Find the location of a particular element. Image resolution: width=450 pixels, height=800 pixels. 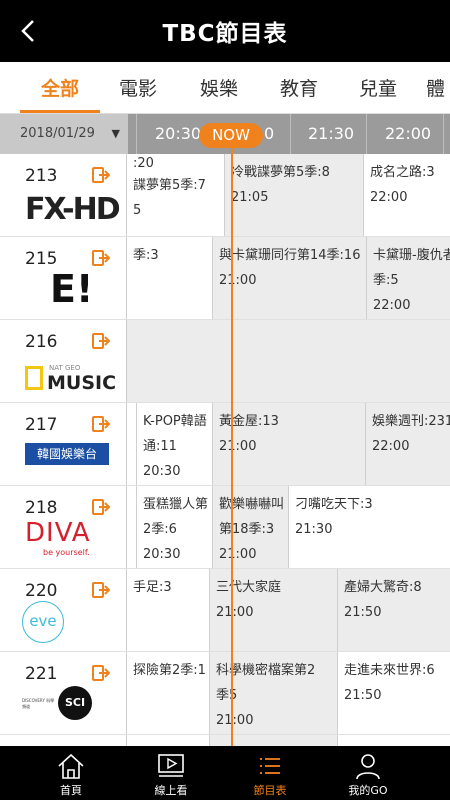

play-screen-icon is located at coordinates (171, 765).